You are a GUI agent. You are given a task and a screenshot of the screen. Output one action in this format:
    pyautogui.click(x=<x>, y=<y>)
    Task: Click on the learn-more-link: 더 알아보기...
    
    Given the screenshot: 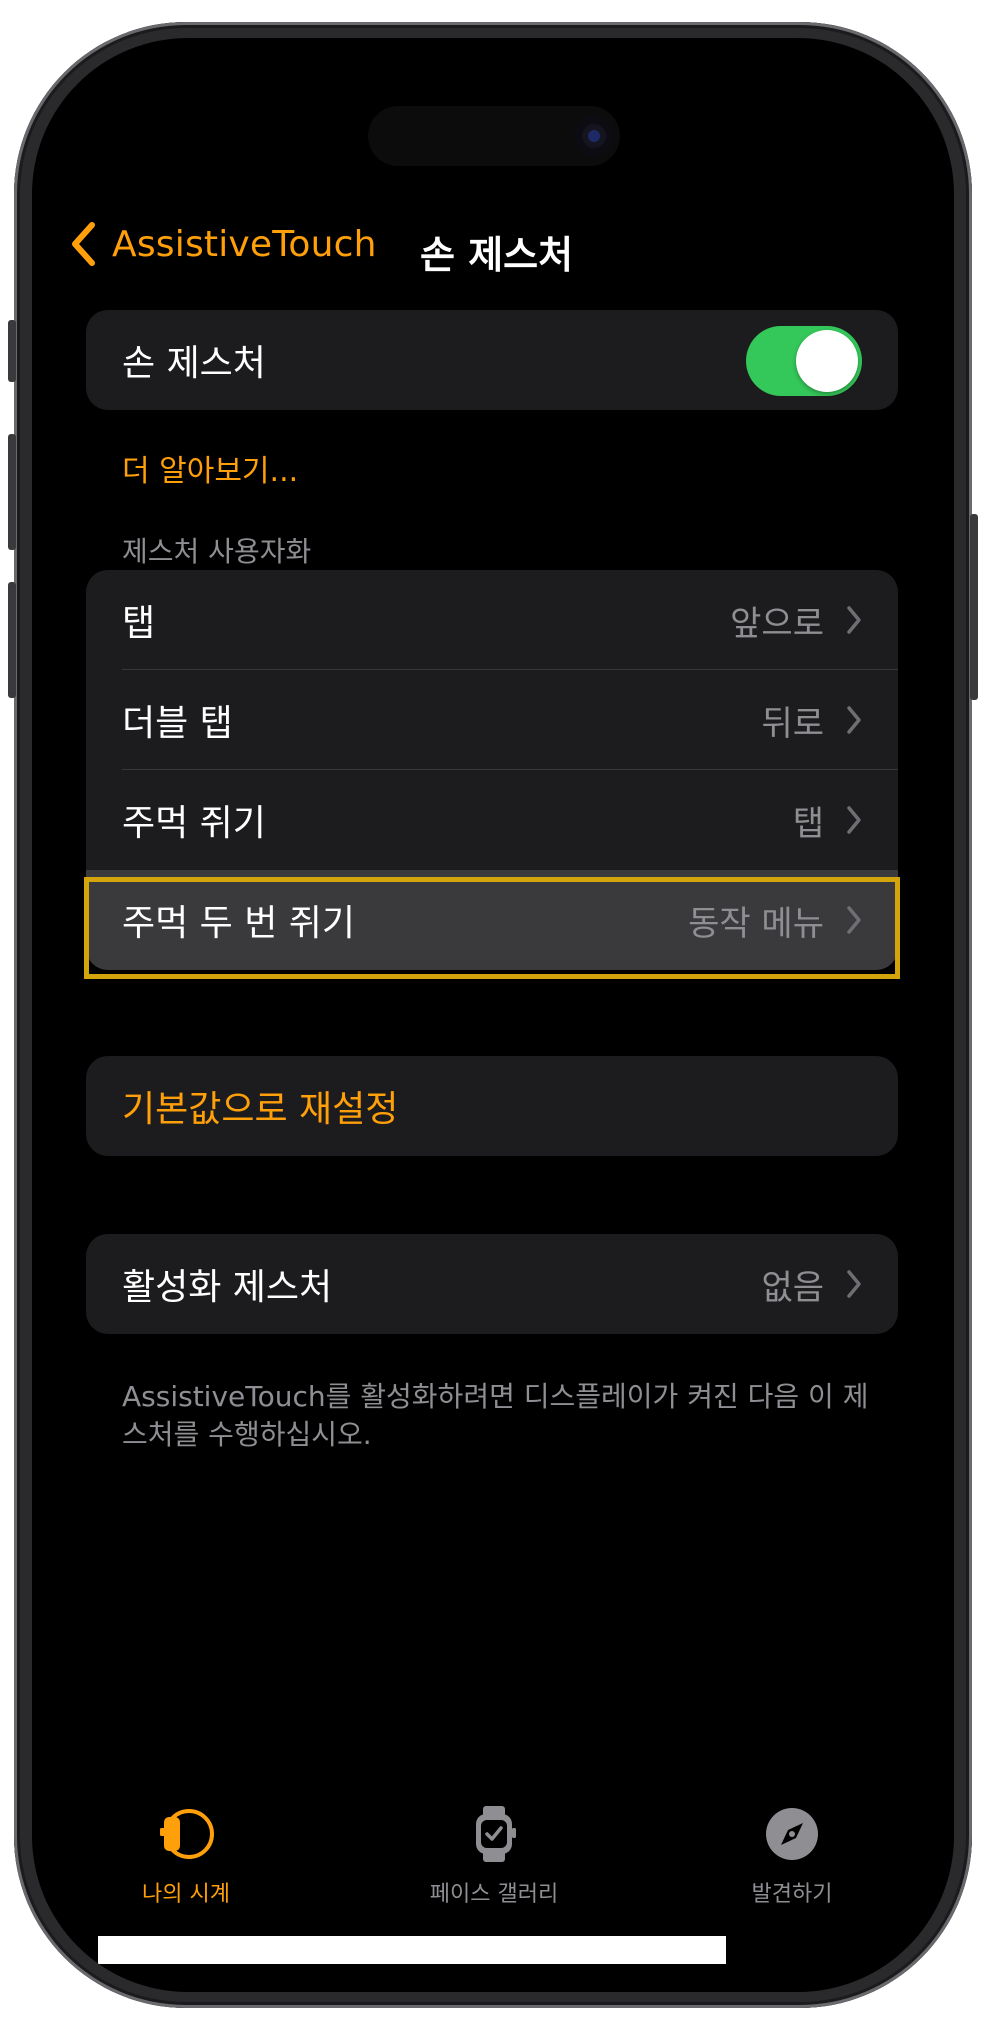 What is the action you would take?
    pyautogui.click(x=210, y=468)
    